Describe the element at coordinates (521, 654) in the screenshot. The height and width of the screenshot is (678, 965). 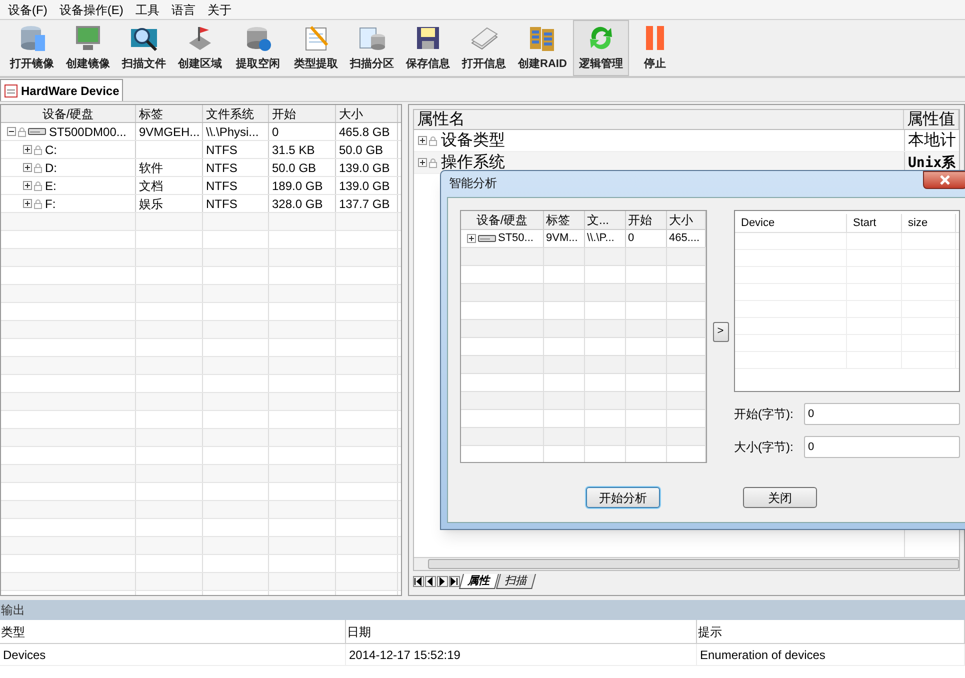
I see `table-cell: 2014-12-17 15:52:19` at that location.